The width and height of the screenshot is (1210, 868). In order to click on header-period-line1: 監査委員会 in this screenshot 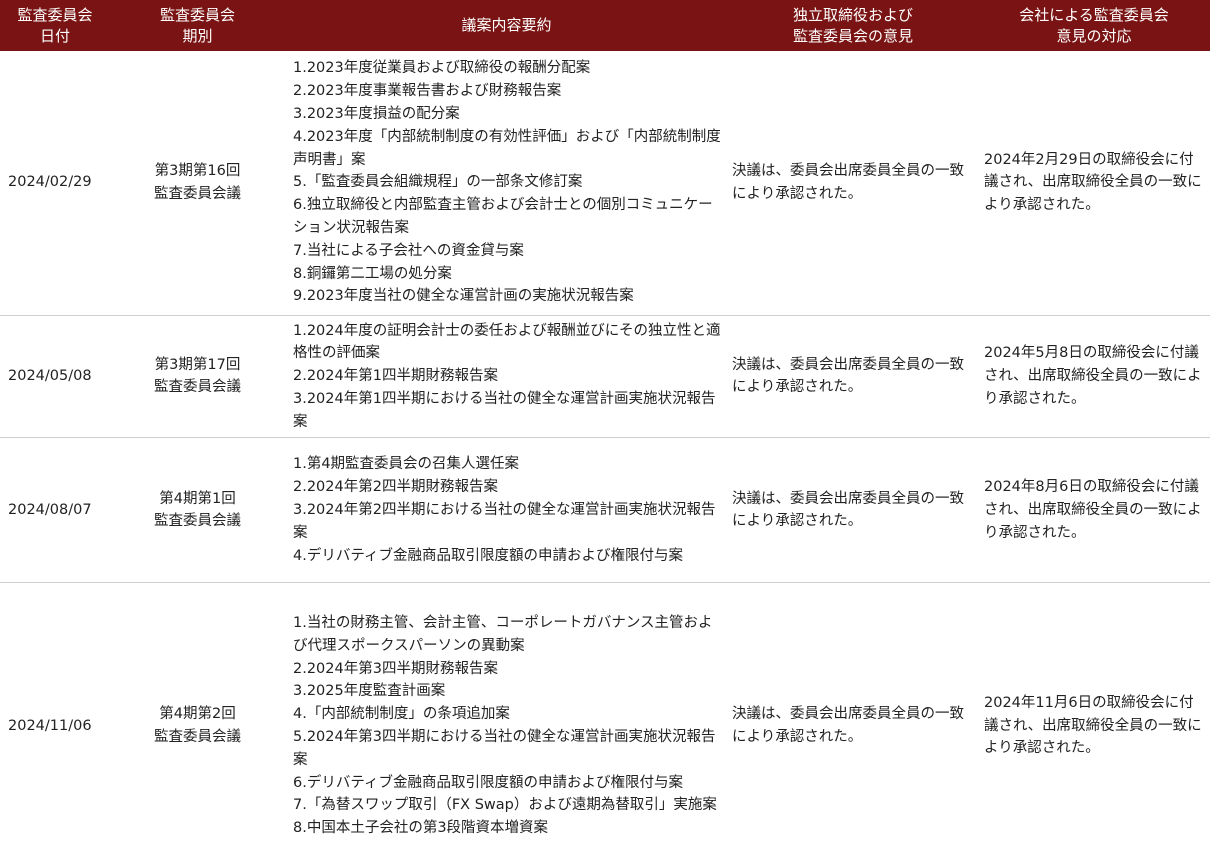, I will do `click(197, 14)`.